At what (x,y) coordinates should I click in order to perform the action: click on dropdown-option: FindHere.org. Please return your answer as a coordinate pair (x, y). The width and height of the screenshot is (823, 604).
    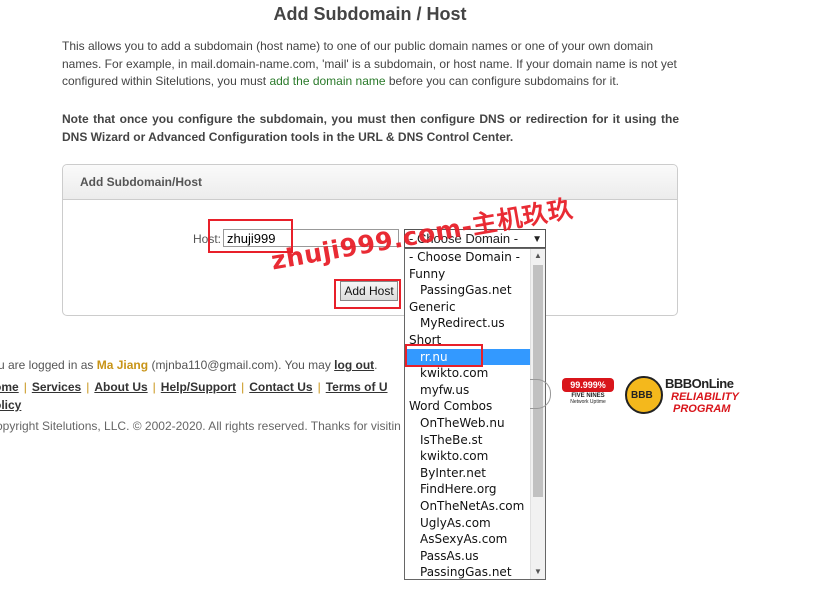
    Looking at the image, I should click on (467, 489).